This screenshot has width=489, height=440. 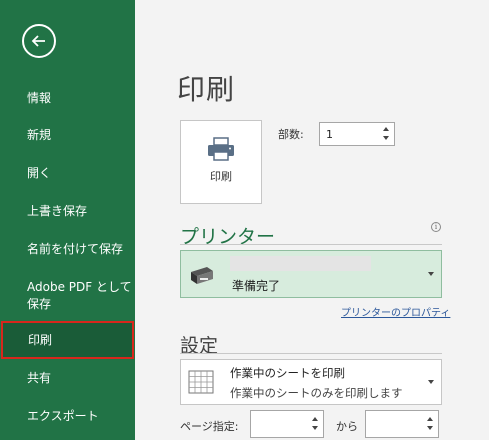 What do you see at coordinates (287, 373) in the screenshot?
I see `print-scope-value: 作業中のシートを印刷` at bounding box center [287, 373].